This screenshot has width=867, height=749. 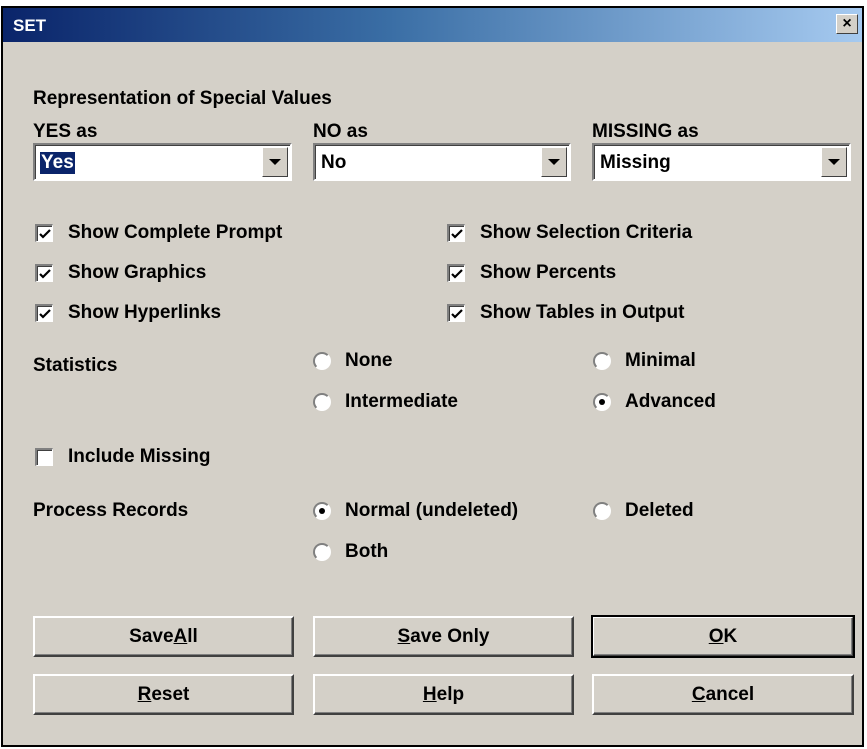 I want to click on process-deleted-radio, so click(x=602, y=511).